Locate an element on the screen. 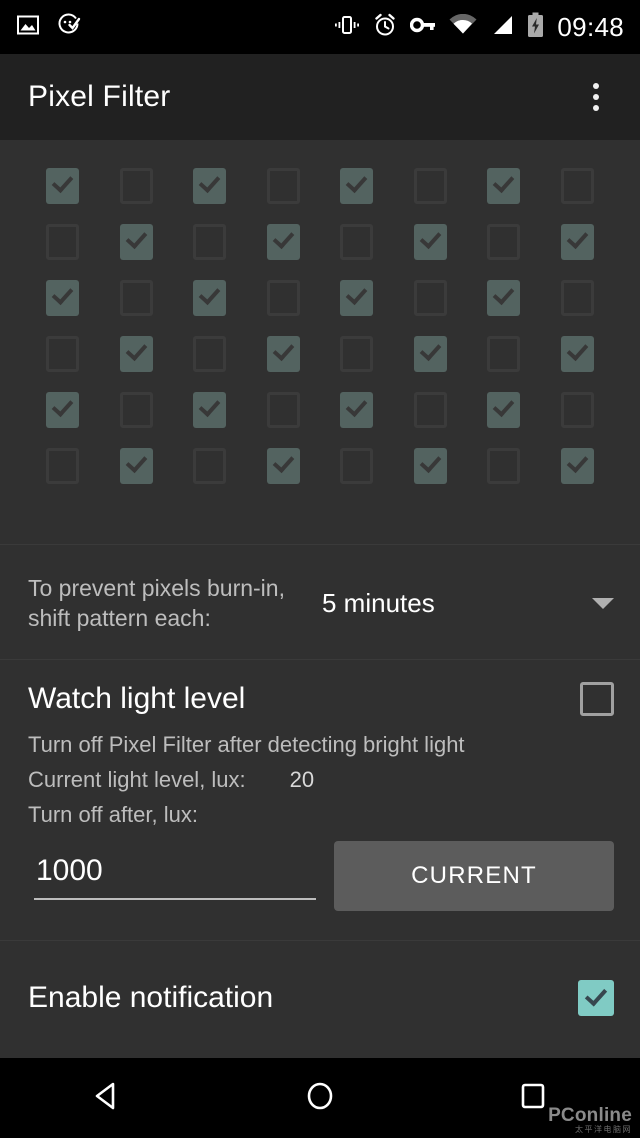 This screenshot has width=640, height=1138. signal-icon is located at coordinates (502, 27).